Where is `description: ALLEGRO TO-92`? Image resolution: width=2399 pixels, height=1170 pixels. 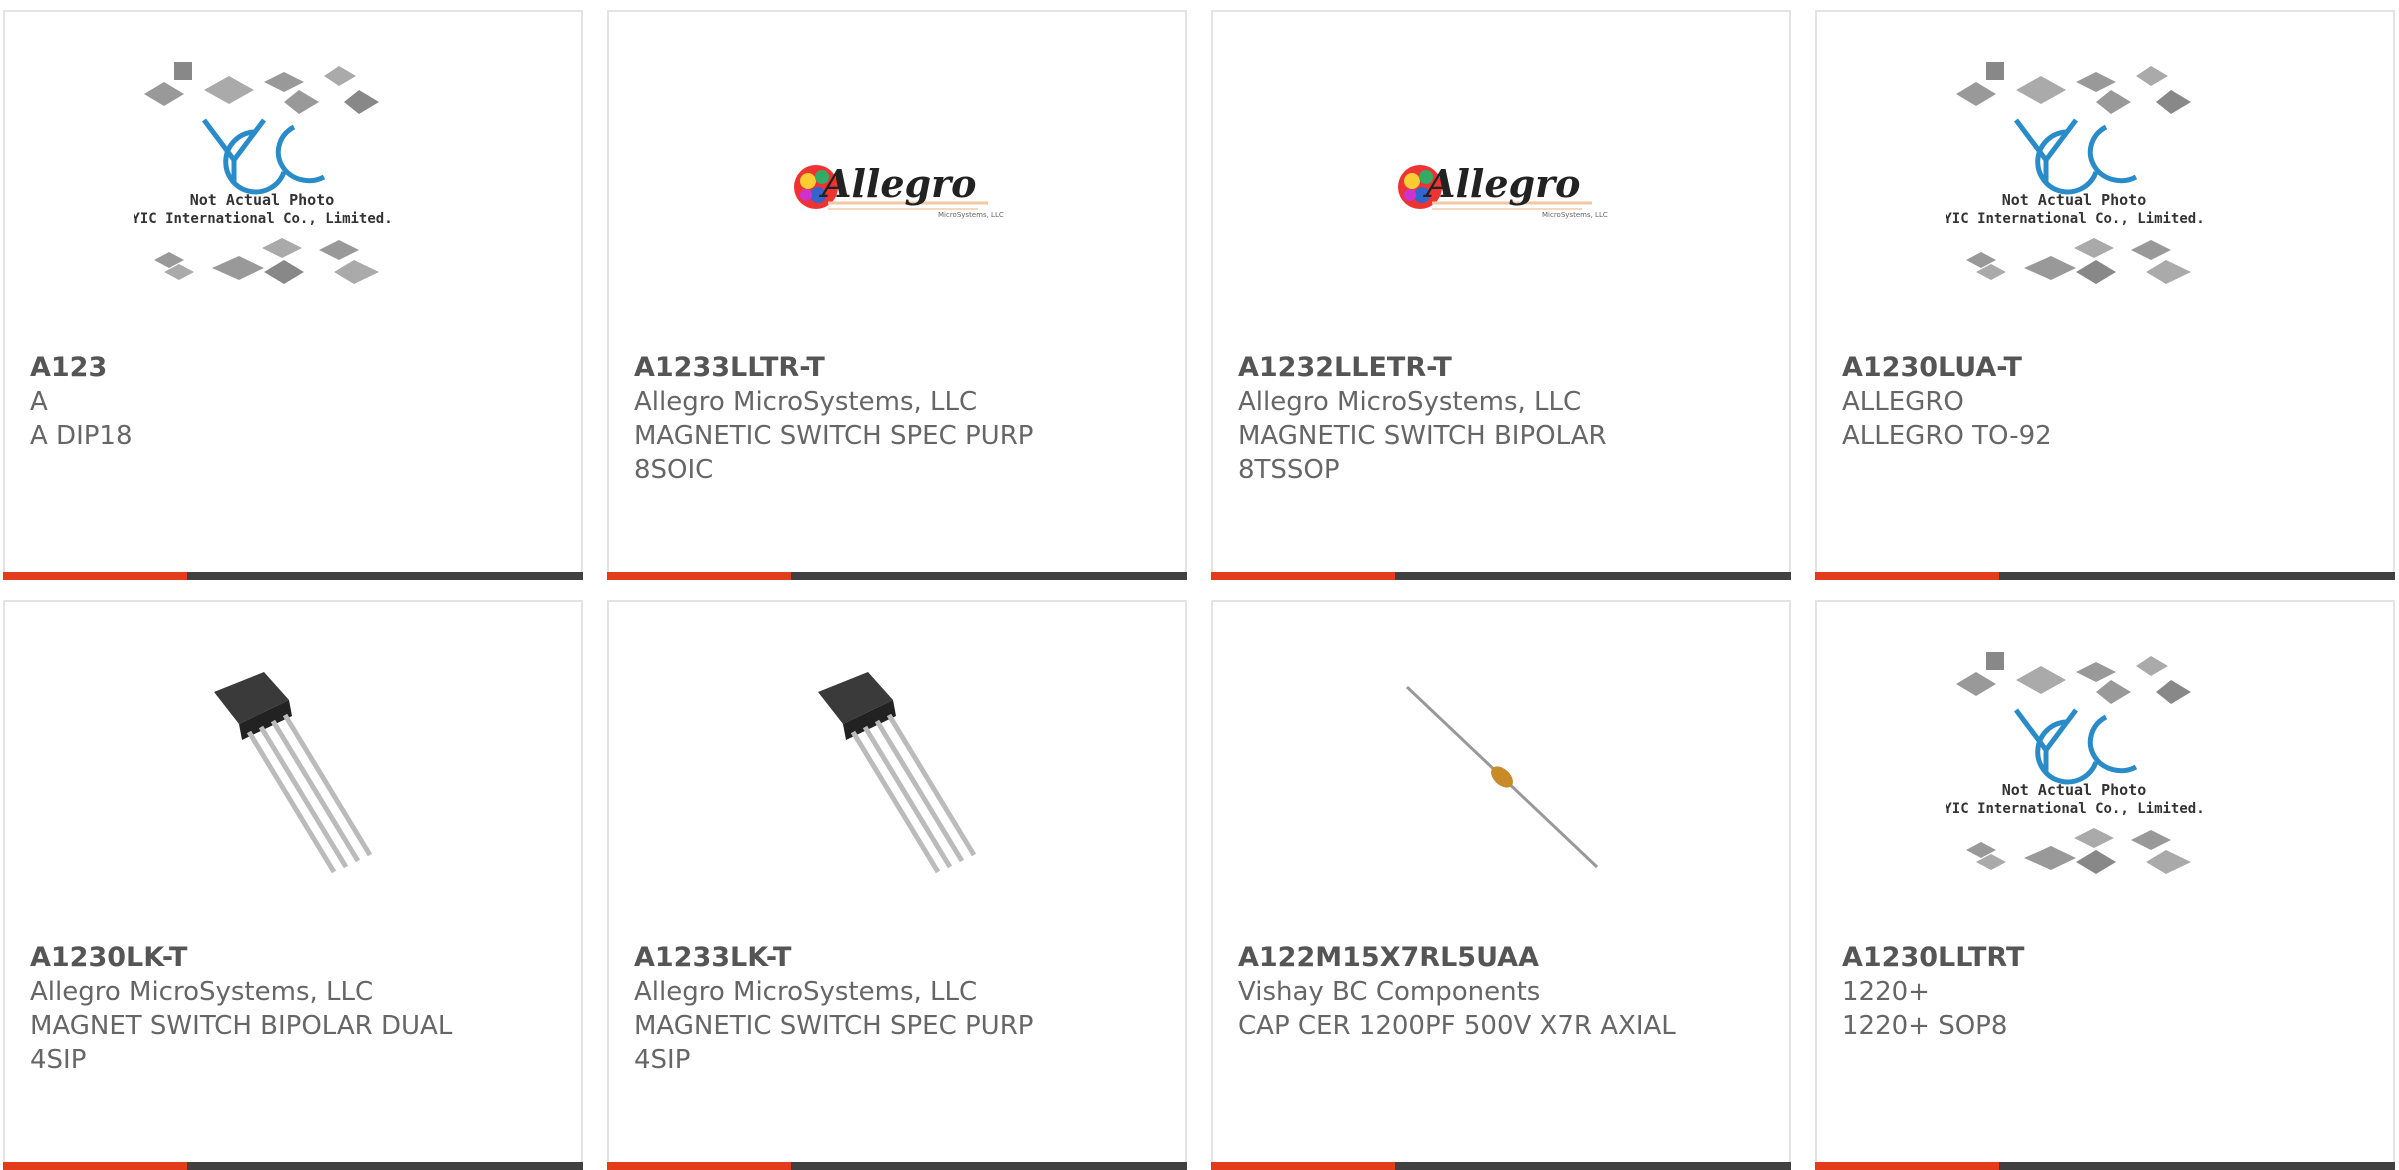
description: ALLEGRO TO-92 is located at coordinates (1947, 436).